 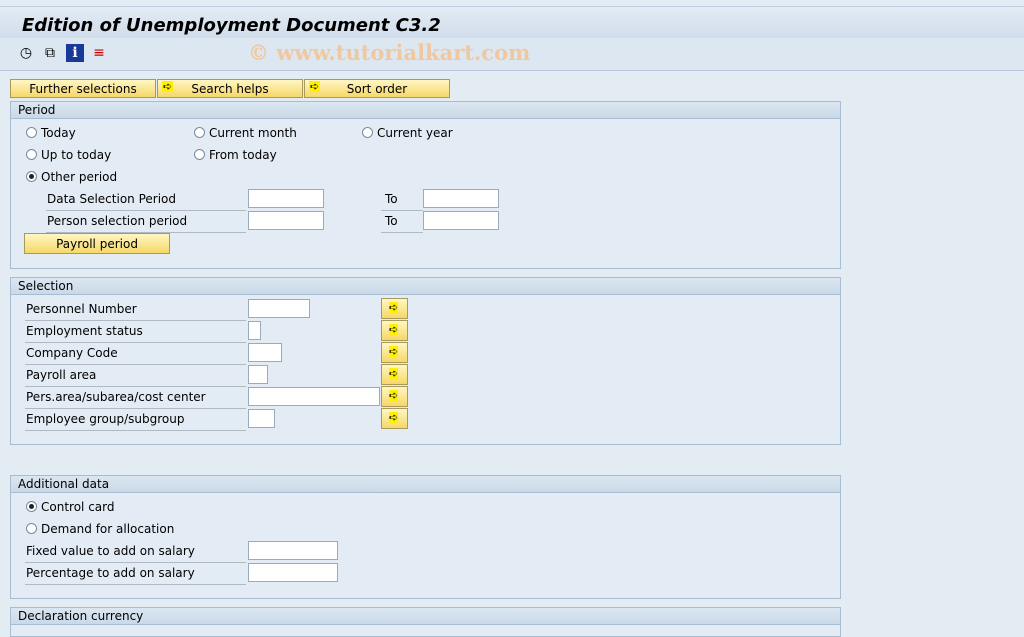 I want to click on percentage-input, so click(x=293, y=572).